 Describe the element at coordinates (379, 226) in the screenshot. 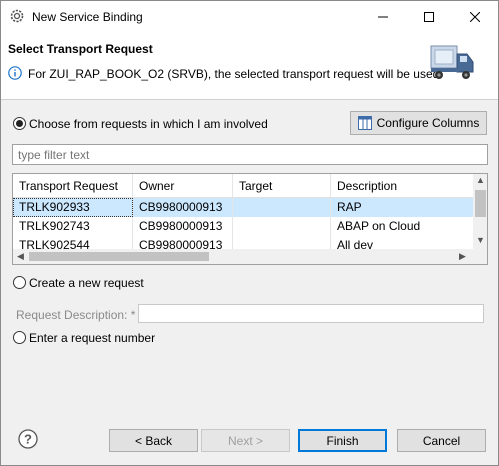

I see `description-cell: ABAP on Cloud` at that location.